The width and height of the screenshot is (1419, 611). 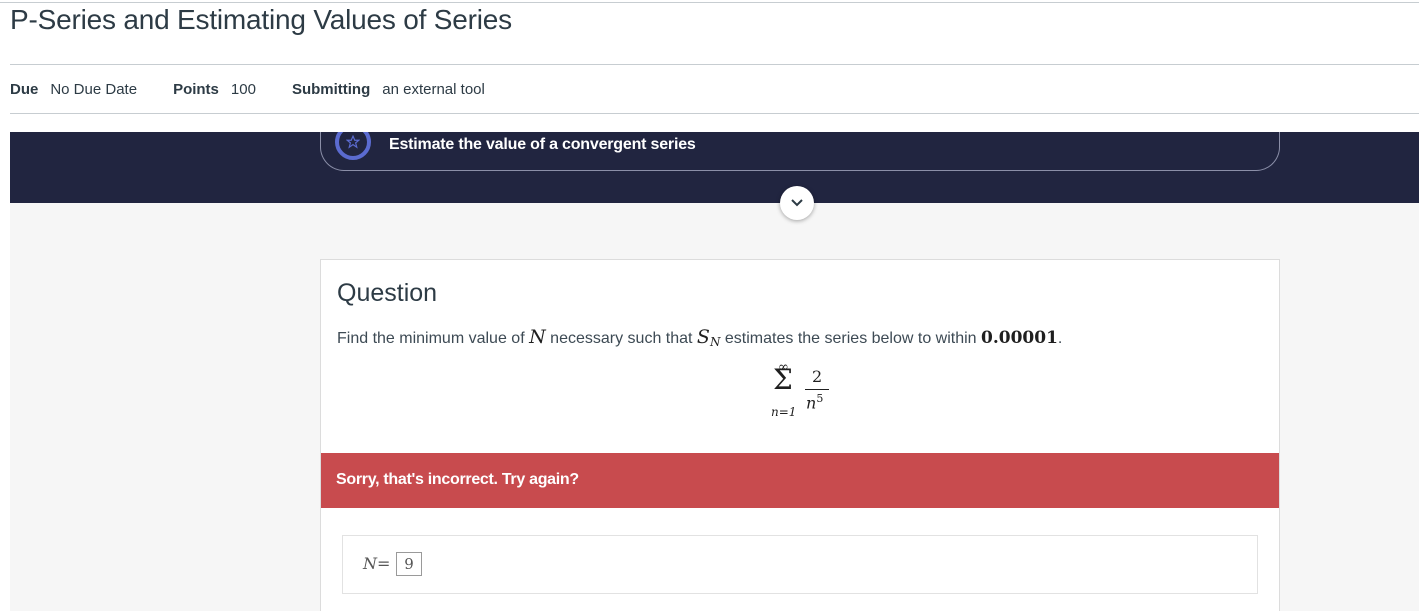 What do you see at coordinates (353, 146) in the screenshot?
I see `star-icon` at bounding box center [353, 146].